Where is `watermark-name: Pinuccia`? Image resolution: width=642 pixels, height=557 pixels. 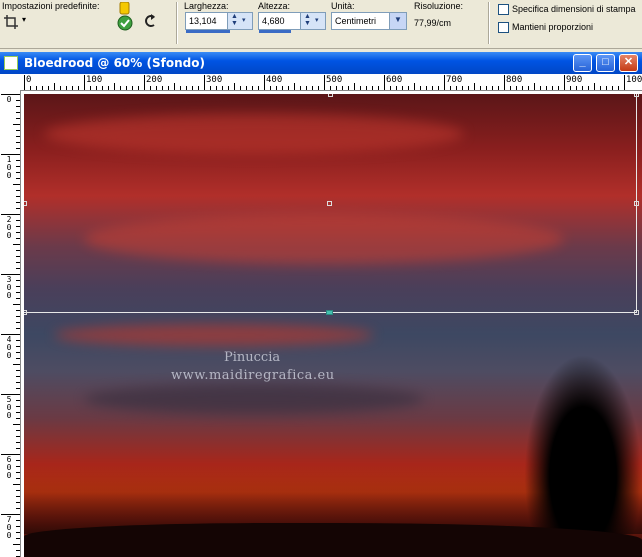
watermark-name: Pinuccia is located at coordinates (252, 357).